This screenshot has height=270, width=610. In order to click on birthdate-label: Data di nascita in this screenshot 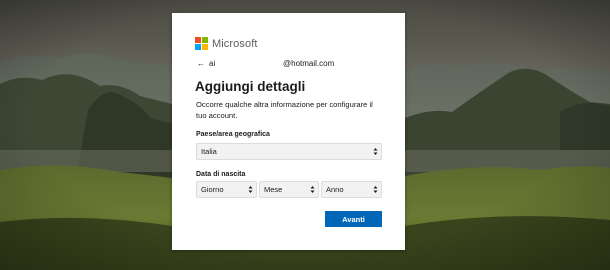, I will do `click(221, 174)`.